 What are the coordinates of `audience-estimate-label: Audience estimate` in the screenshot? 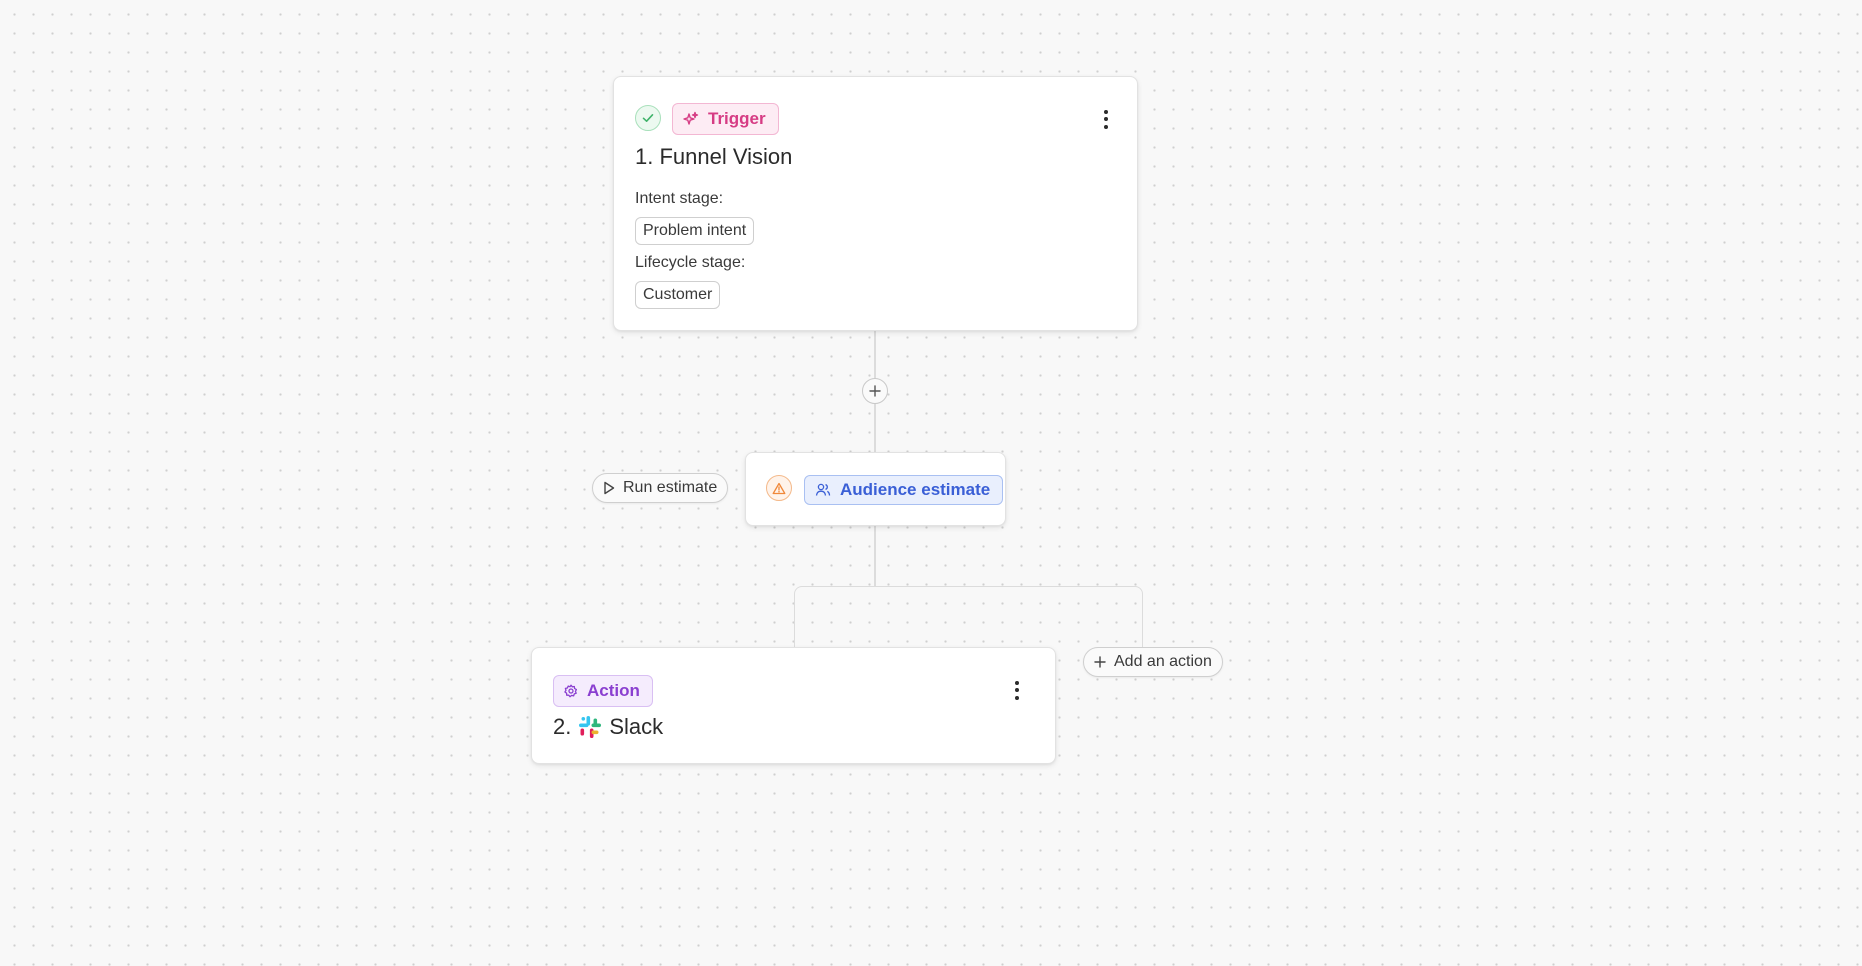 It's located at (915, 489).